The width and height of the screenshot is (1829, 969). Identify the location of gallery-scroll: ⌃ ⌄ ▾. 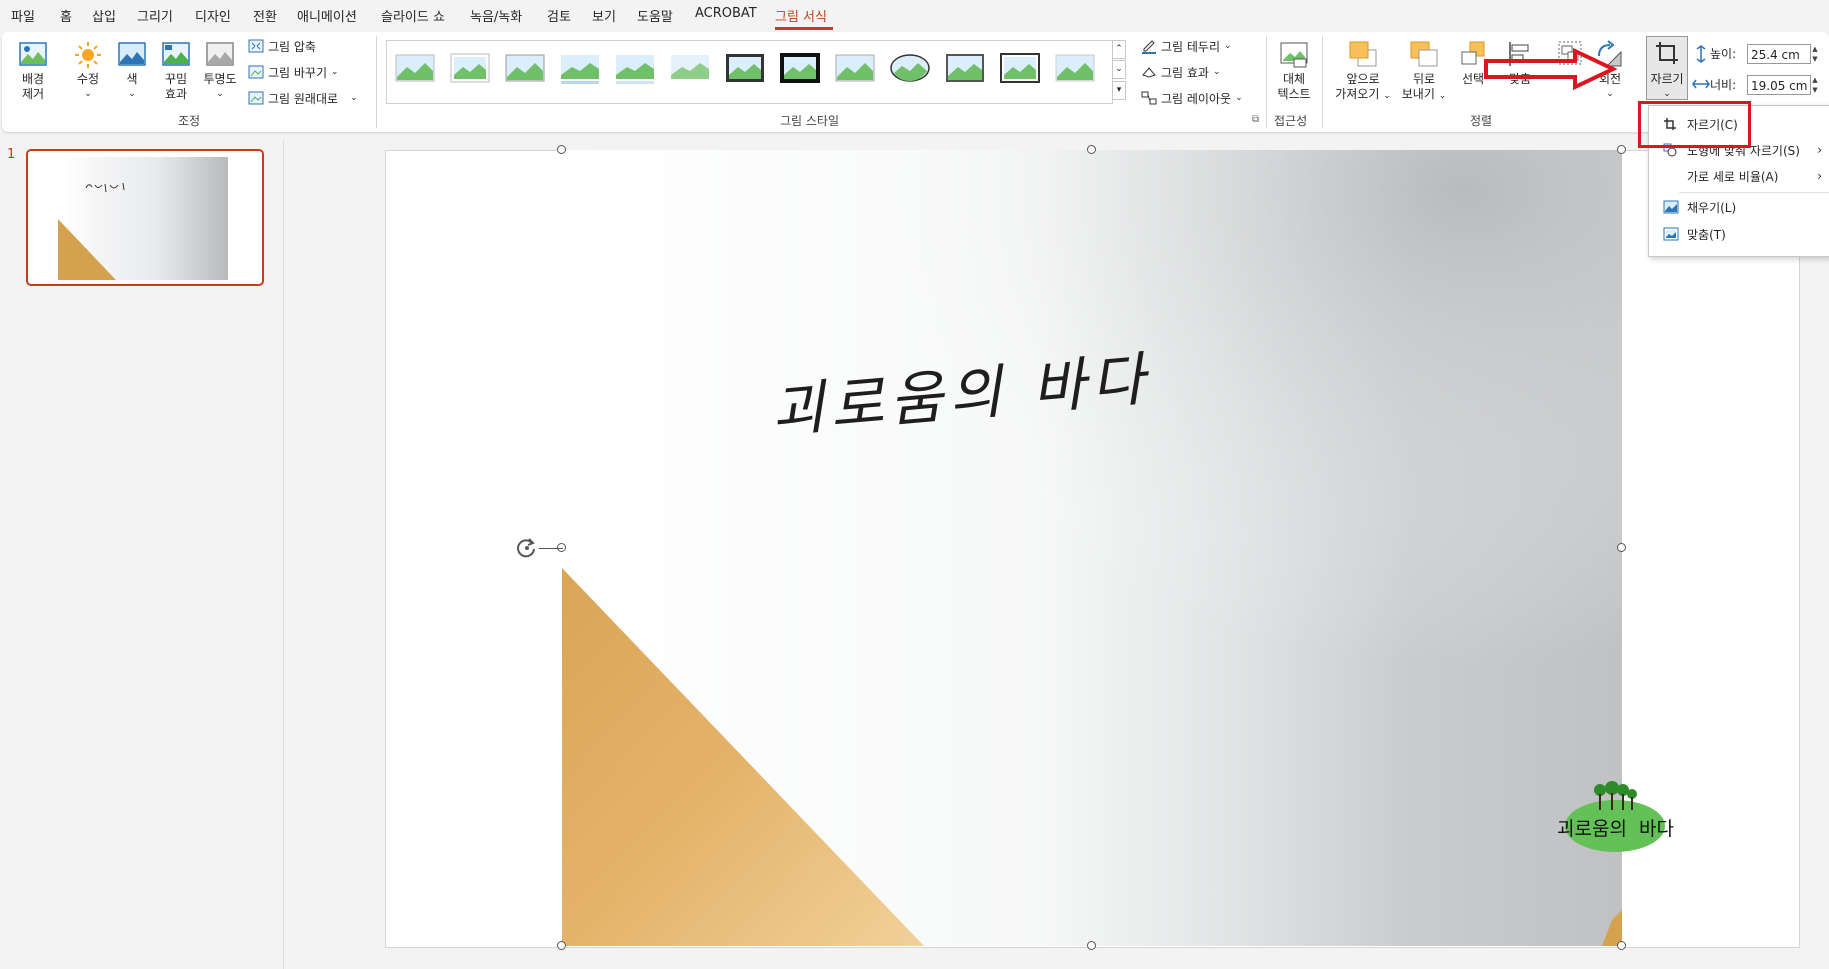
(1119, 71).